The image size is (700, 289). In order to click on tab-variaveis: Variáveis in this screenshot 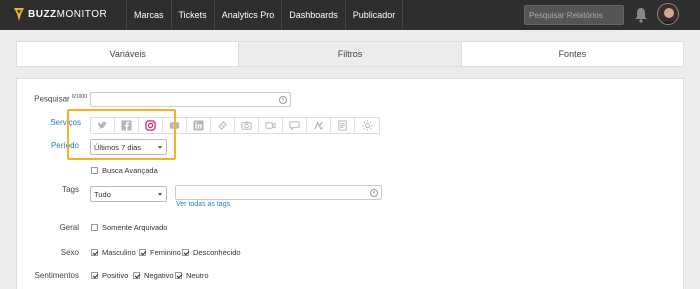, I will do `click(128, 54)`.